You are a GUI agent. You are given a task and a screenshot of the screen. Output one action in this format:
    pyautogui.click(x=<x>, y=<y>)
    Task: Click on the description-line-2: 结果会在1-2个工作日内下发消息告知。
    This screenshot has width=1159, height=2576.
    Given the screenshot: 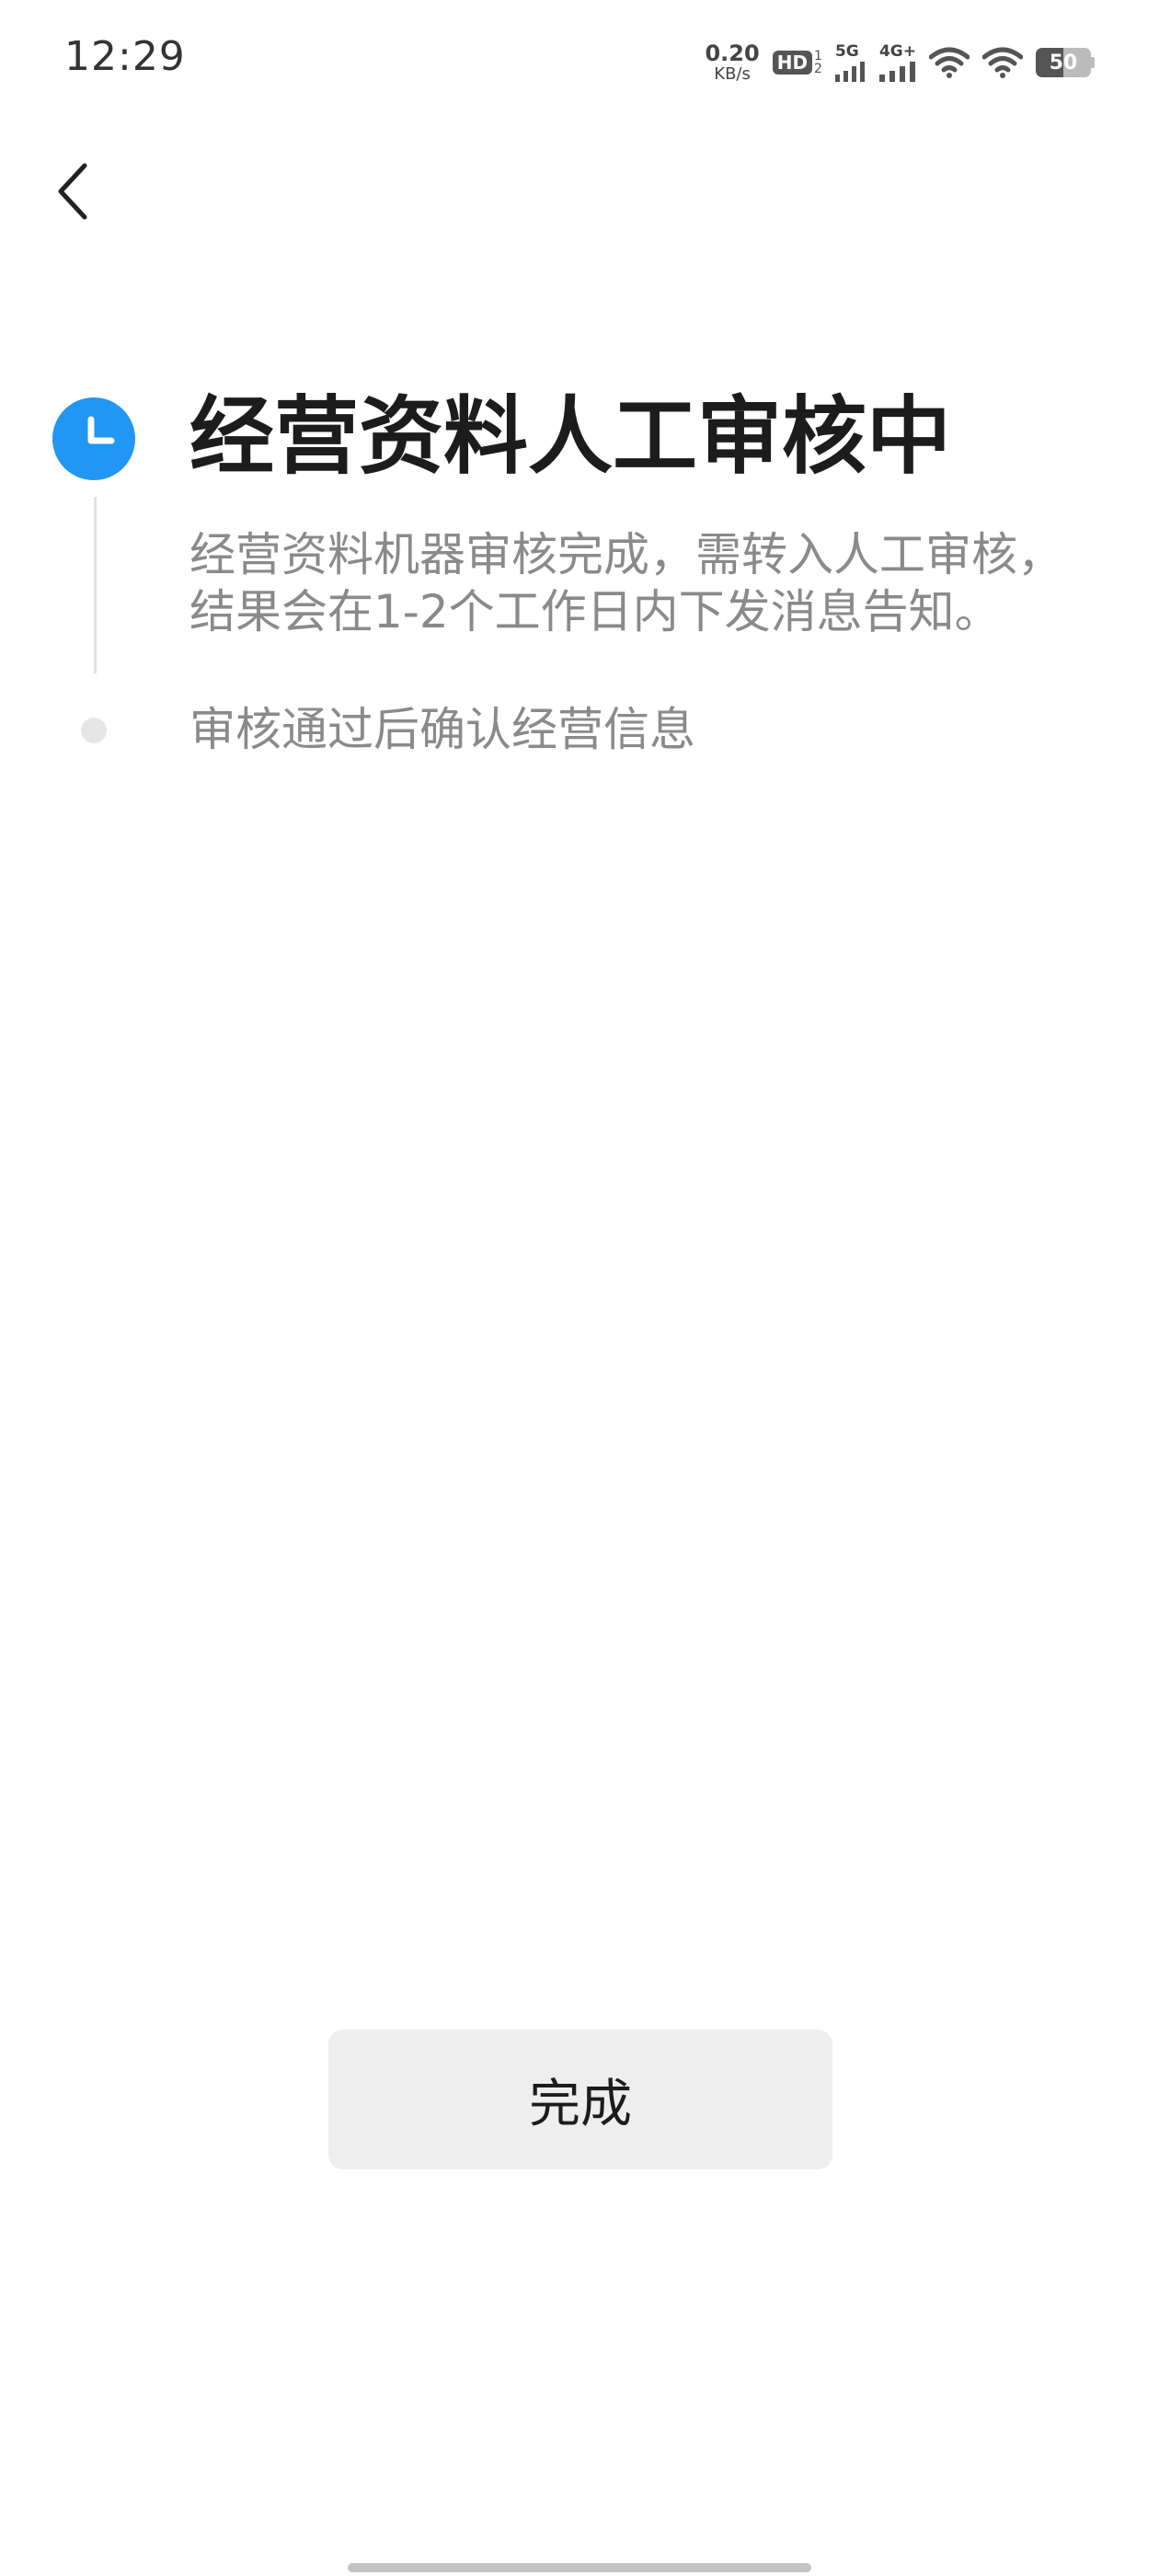 What is the action you would take?
    pyautogui.click(x=595, y=611)
    